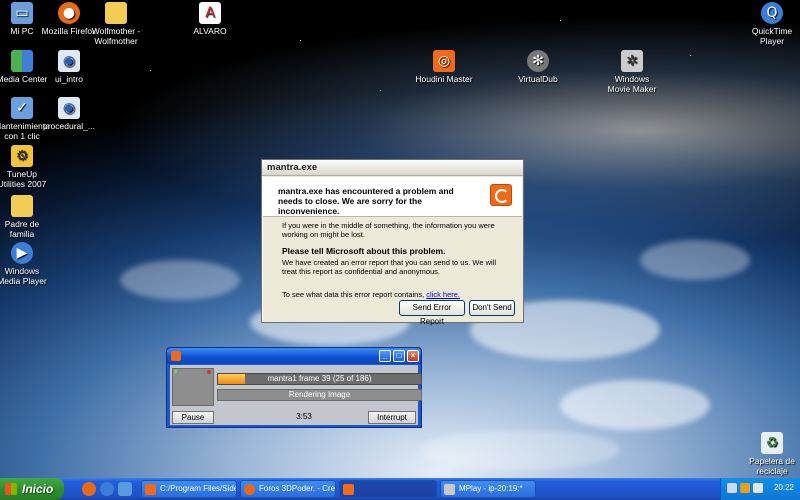 This screenshot has width=800, height=500. What do you see at coordinates (193, 417) in the screenshot?
I see `pause-button: Pause` at bounding box center [193, 417].